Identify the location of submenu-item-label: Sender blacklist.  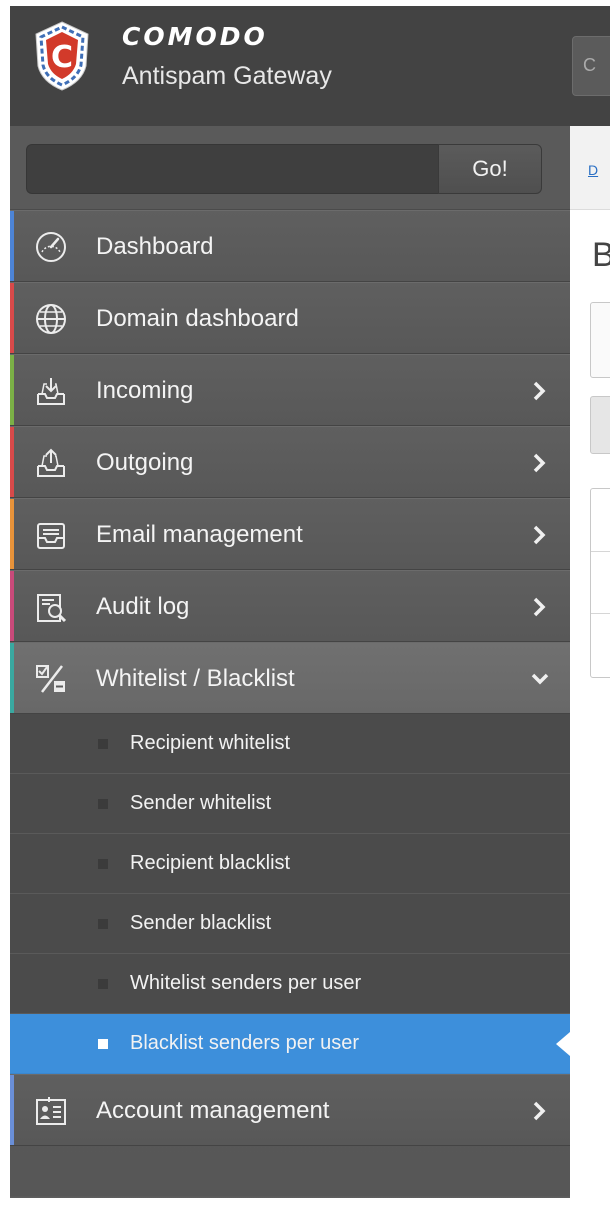
(201, 923).